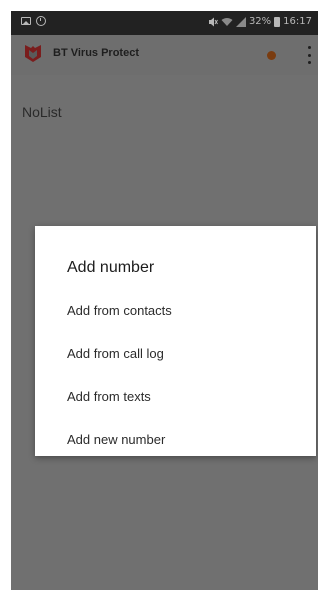 The width and height of the screenshot is (328, 590). I want to click on battery-percent: 32%, so click(260, 21).